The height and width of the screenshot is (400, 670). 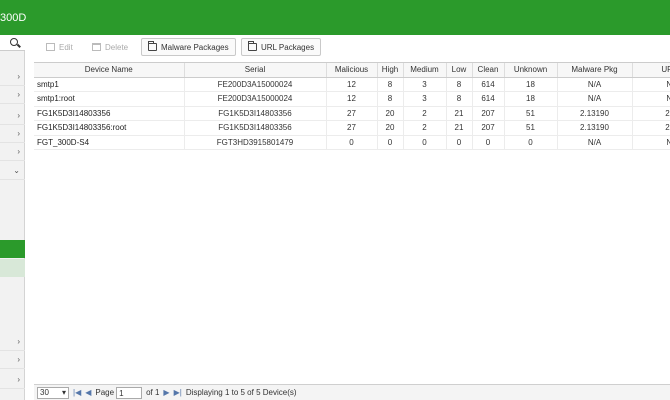 I want to click on page-label: Page, so click(x=105, y=392).